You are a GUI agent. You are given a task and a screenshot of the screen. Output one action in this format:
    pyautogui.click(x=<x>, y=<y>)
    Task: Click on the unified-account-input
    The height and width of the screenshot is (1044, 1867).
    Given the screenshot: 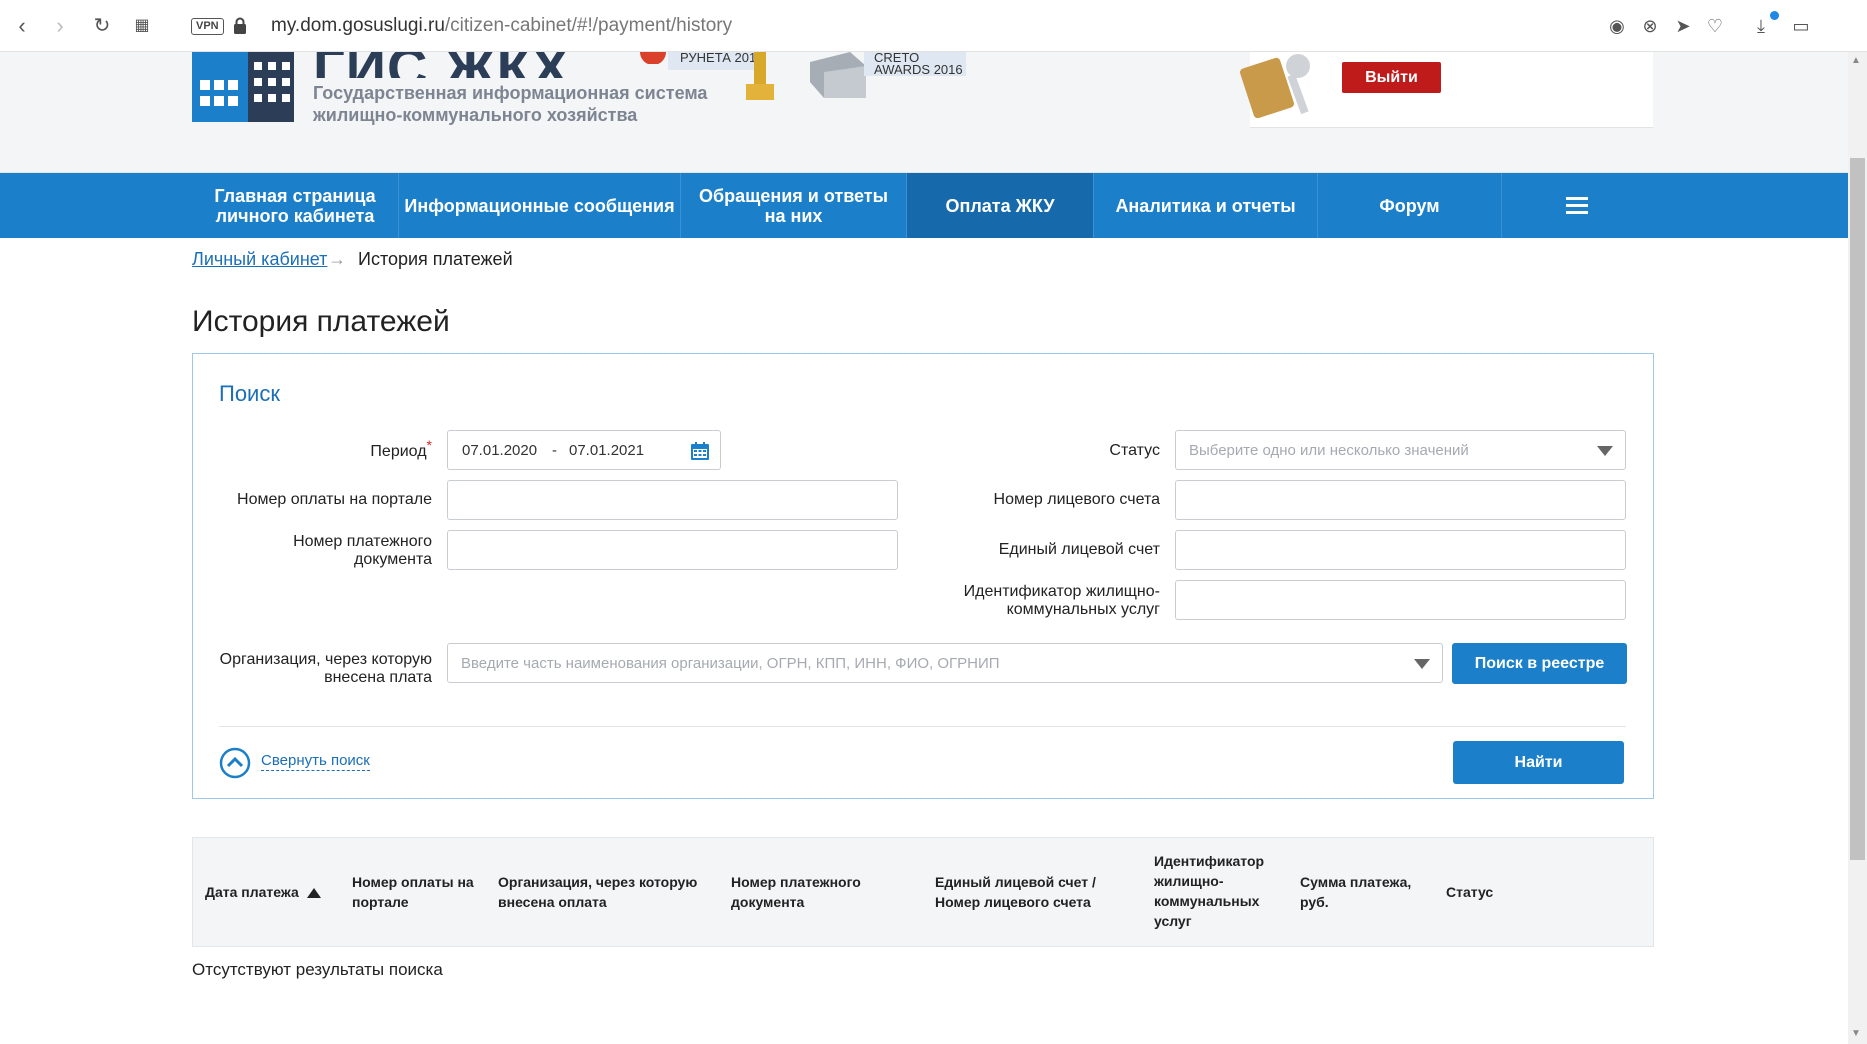 What is the action you would take?
    pyautogui.click(x=1400, y=550)
    